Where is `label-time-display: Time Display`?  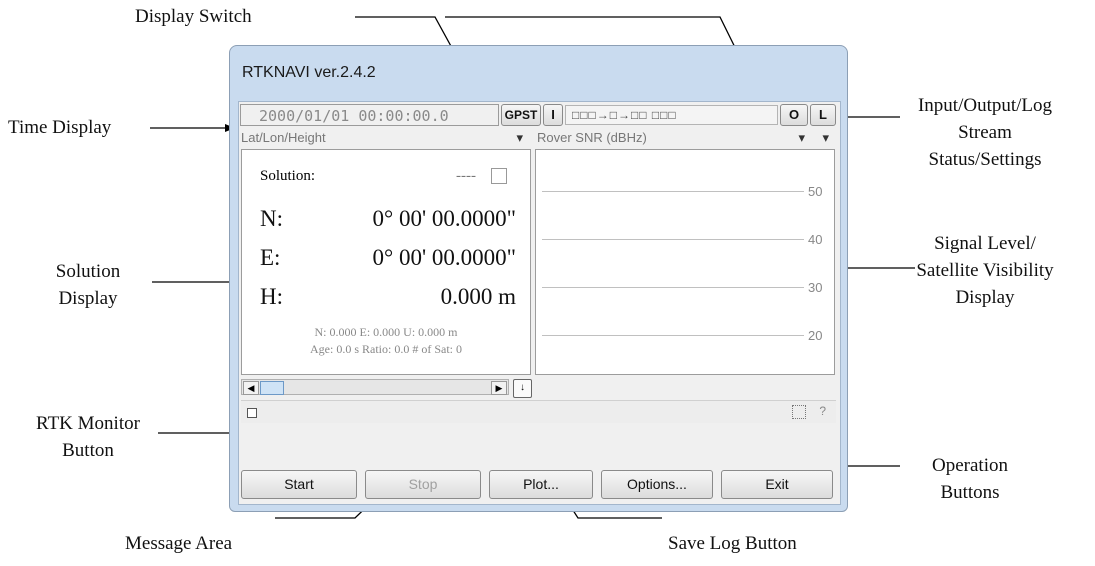
label-time-display: Time Display is located at coordinates (60, 127).